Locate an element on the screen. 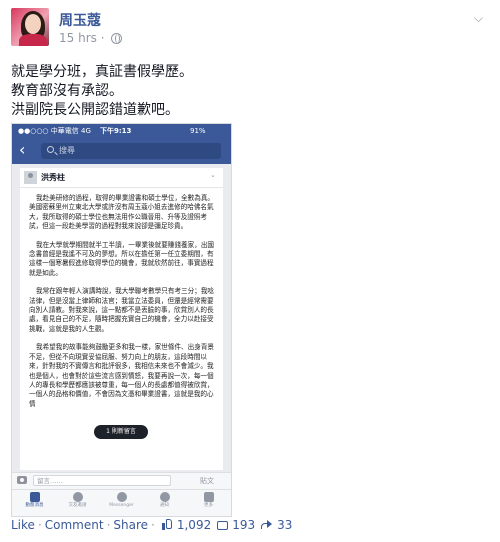  post-timestamp-link: 15 hrs is located at coordinates (78, 38).